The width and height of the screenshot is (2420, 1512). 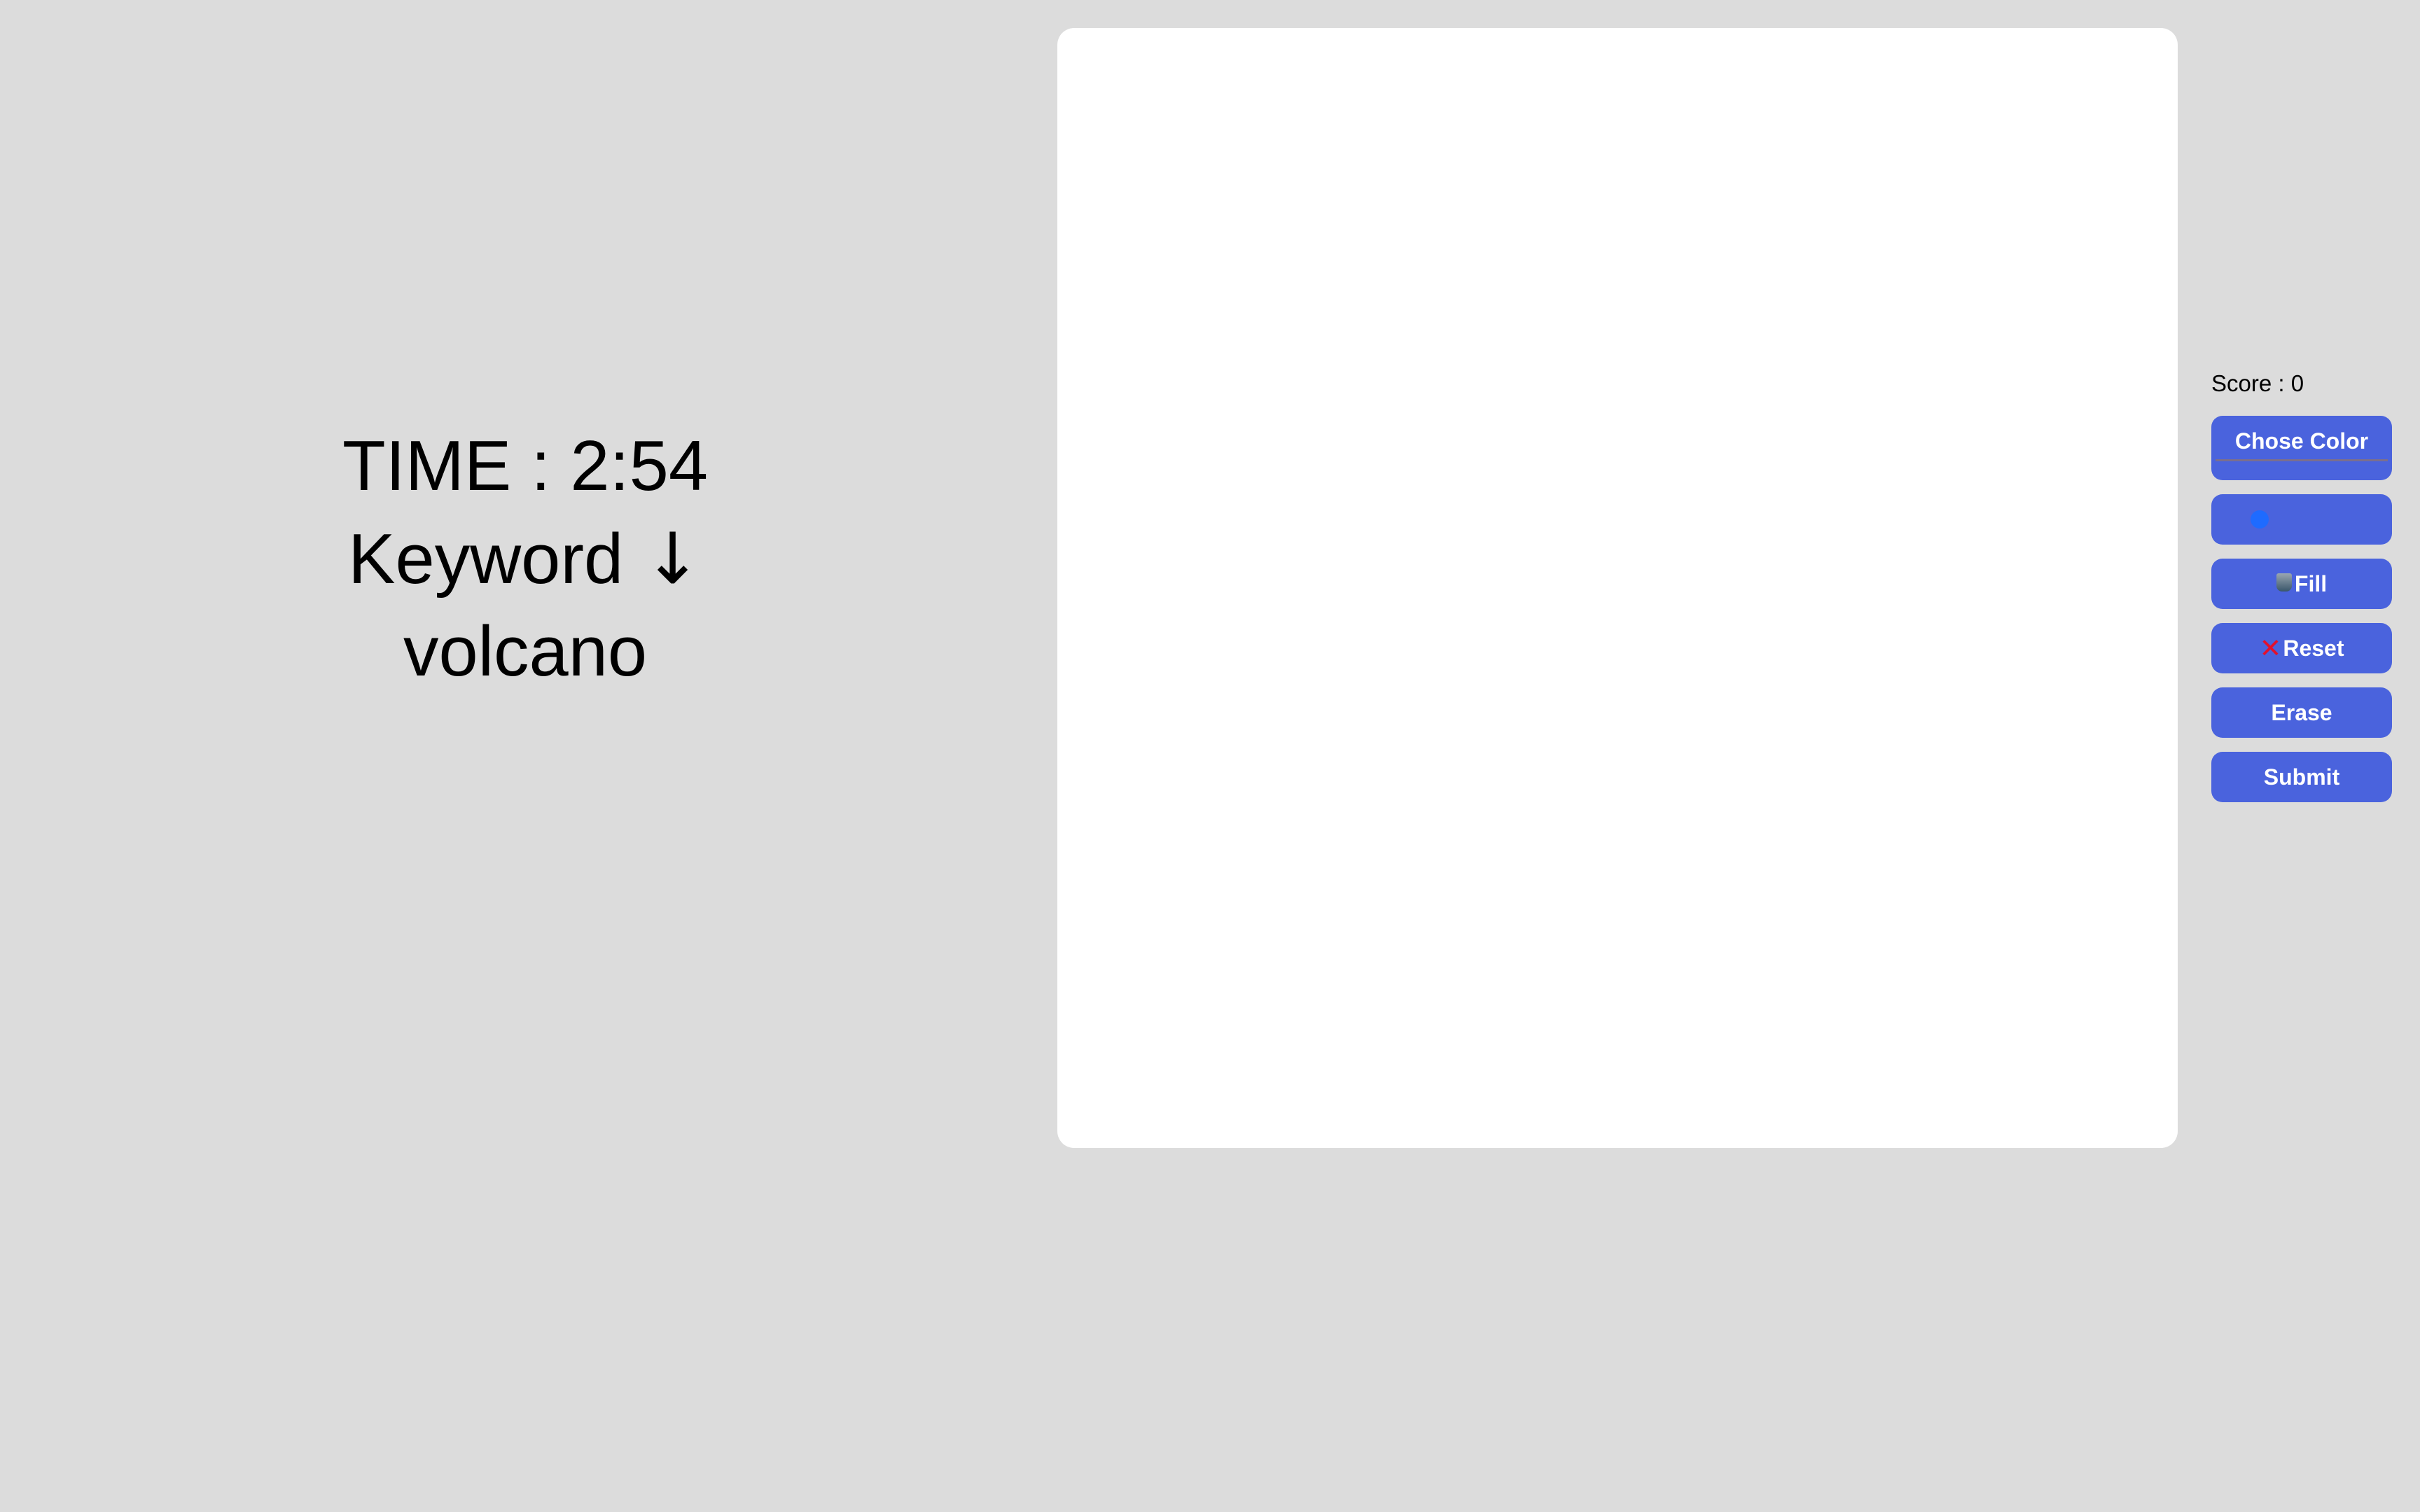 I want to click on erase-button: Erase, so click(x=2301, y=712).